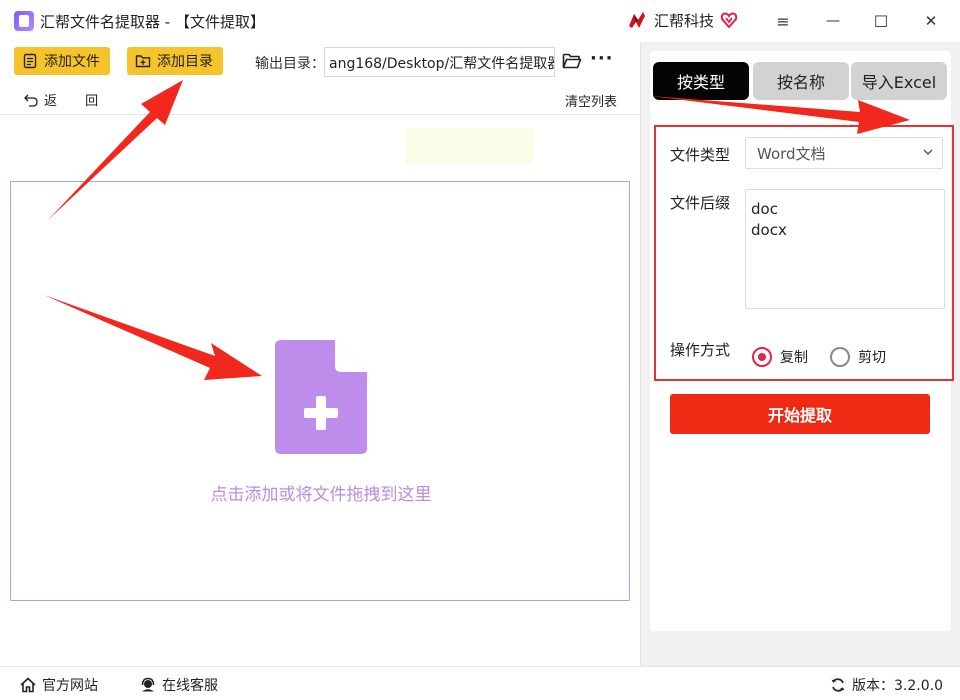  I want to click on chevron-down-icon, so click(928, 152).